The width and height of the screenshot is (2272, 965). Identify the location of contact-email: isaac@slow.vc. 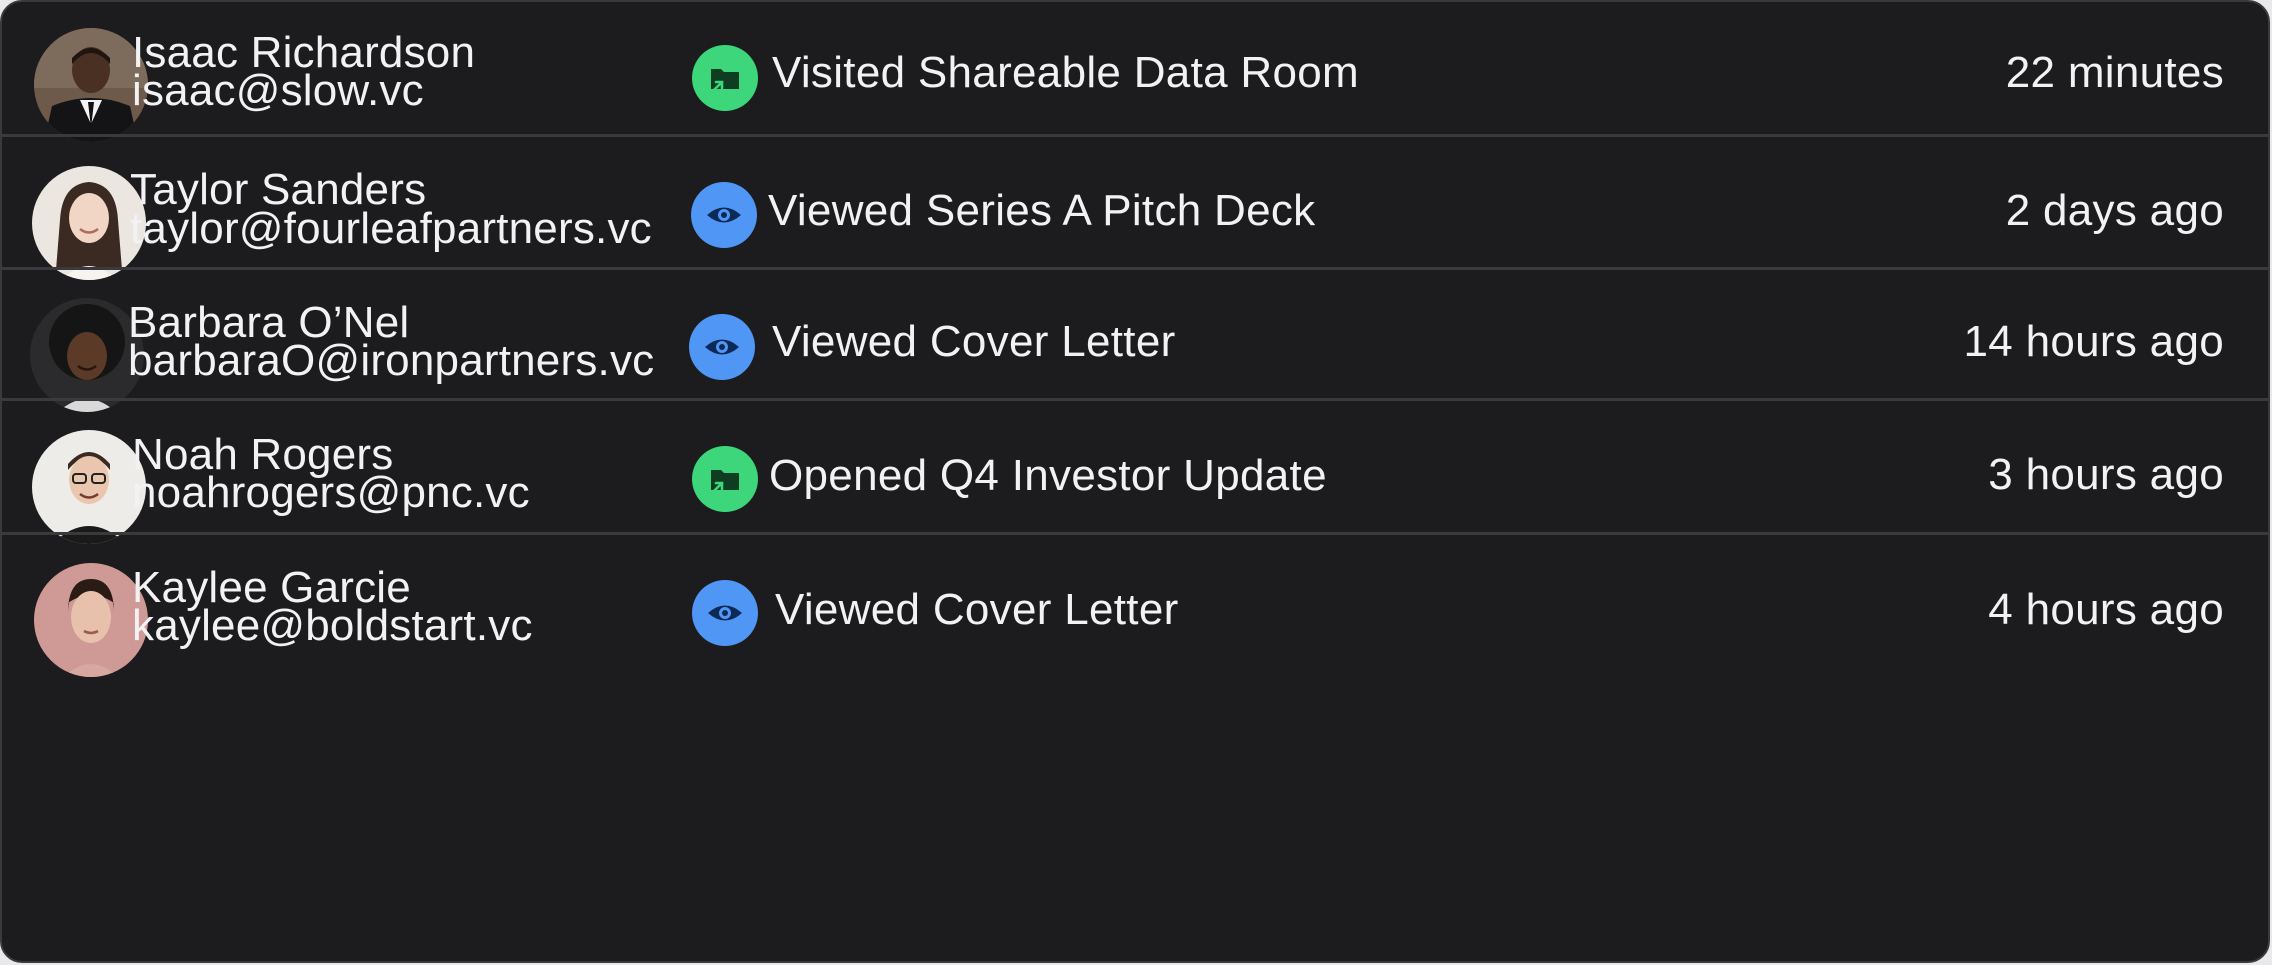
(278, 90).